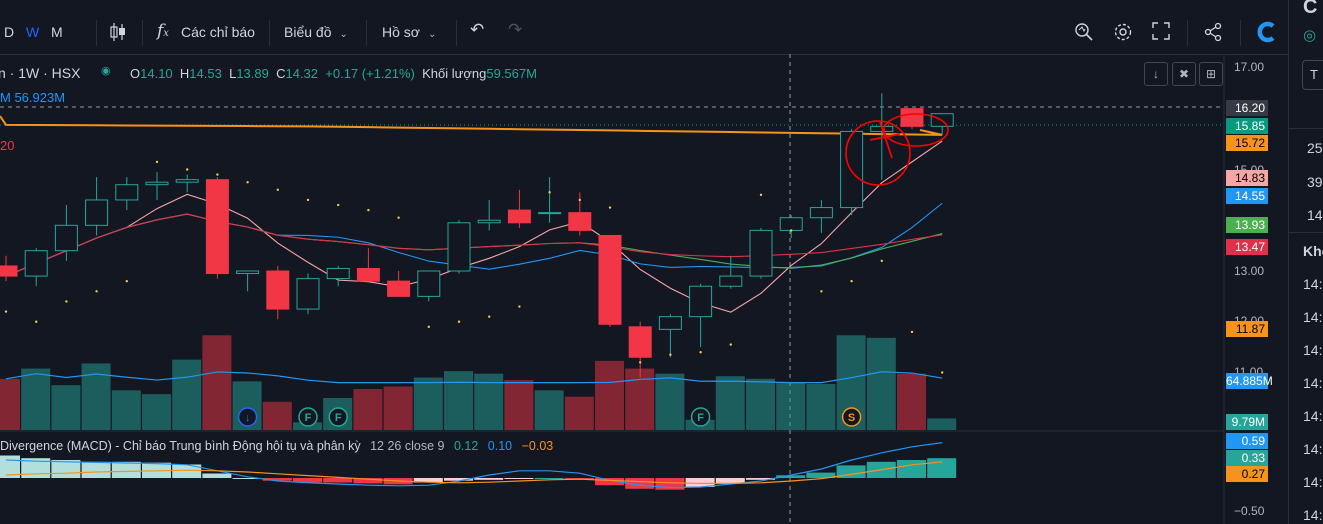 The height and width of the screenshot is (524, 1323). Describe the element at coordinates (1247, 458) in the screenshot. I see `price-badge: 0.33` at that location.